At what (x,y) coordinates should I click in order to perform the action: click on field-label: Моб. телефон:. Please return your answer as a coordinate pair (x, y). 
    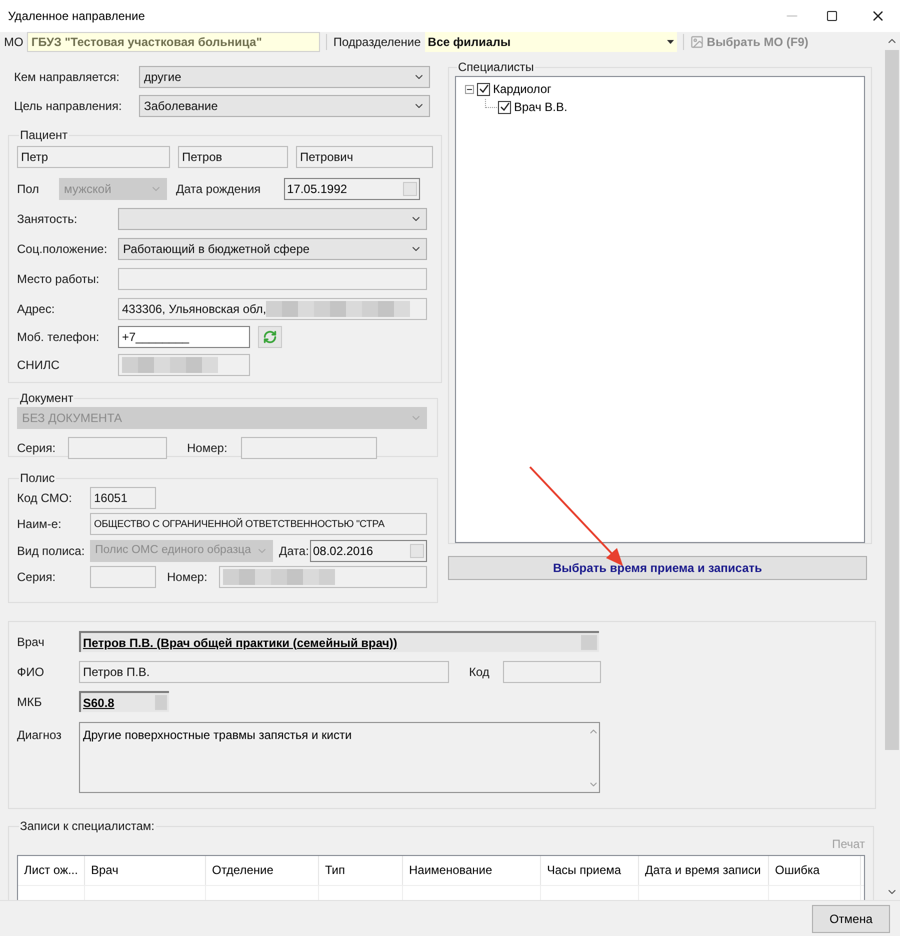
    Looking at the image, I should click on (58, 337).